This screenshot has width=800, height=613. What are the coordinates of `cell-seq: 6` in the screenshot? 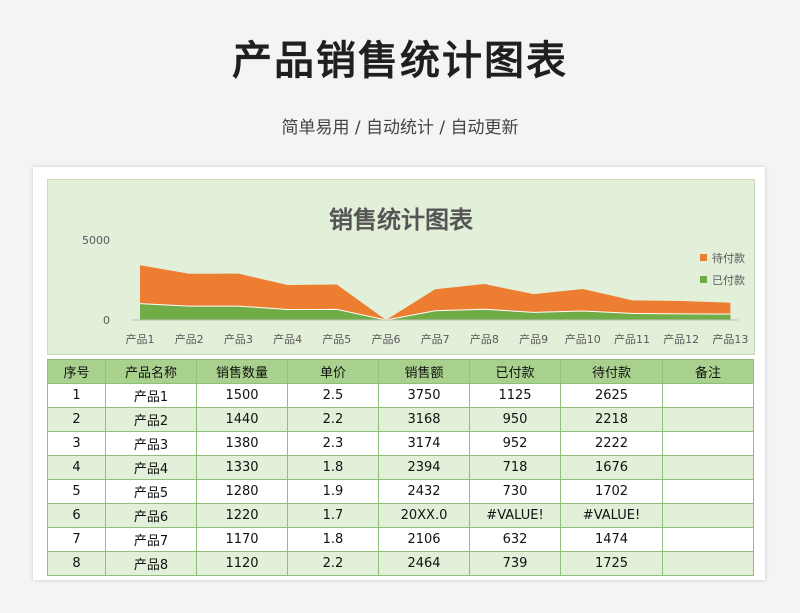 It's located at (76, 515).